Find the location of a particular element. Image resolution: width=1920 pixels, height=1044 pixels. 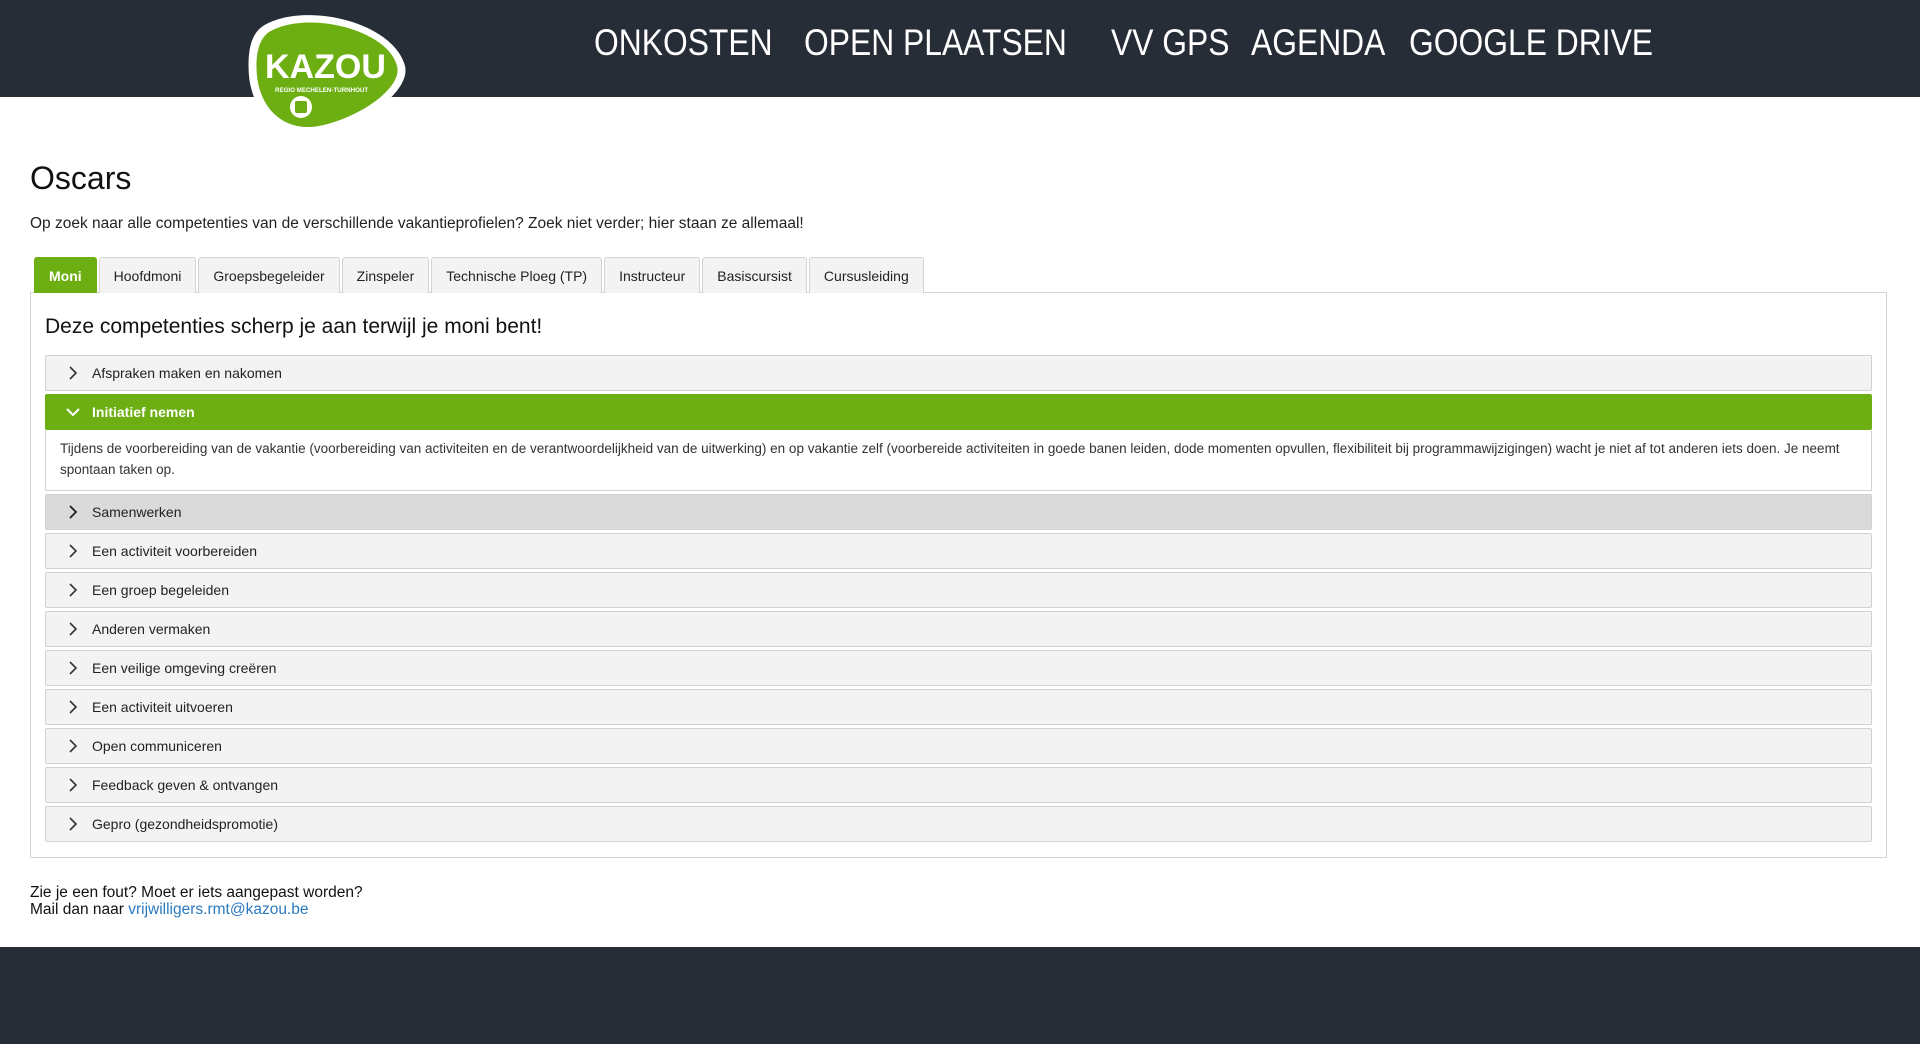

logo-text: KAZOU is located at coordinates (325, 67).